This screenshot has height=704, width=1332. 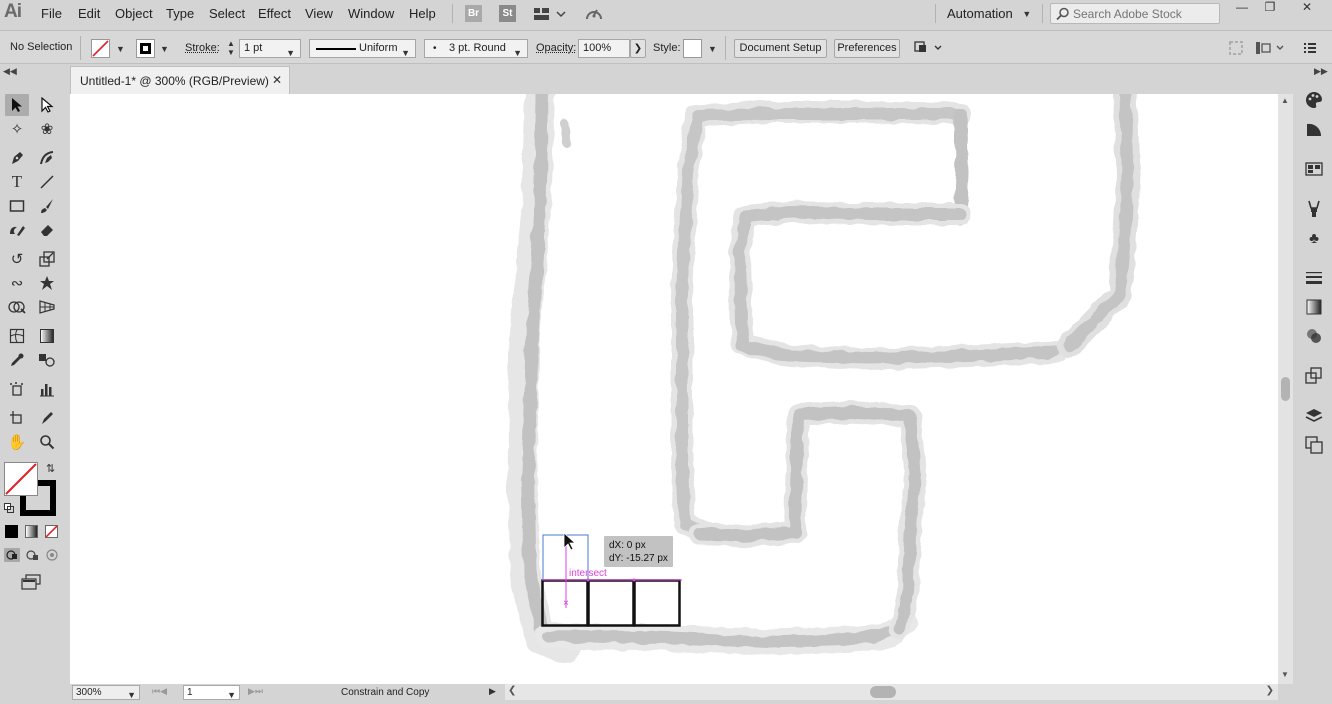 I want to click on eraser-tool-icon, so click(x=47, y=230).